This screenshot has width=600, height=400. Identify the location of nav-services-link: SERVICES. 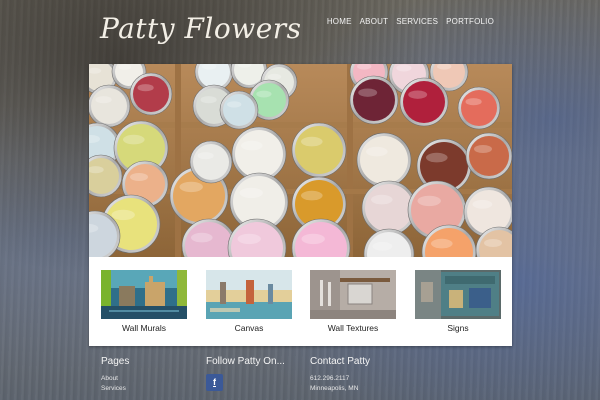
(417, 21).